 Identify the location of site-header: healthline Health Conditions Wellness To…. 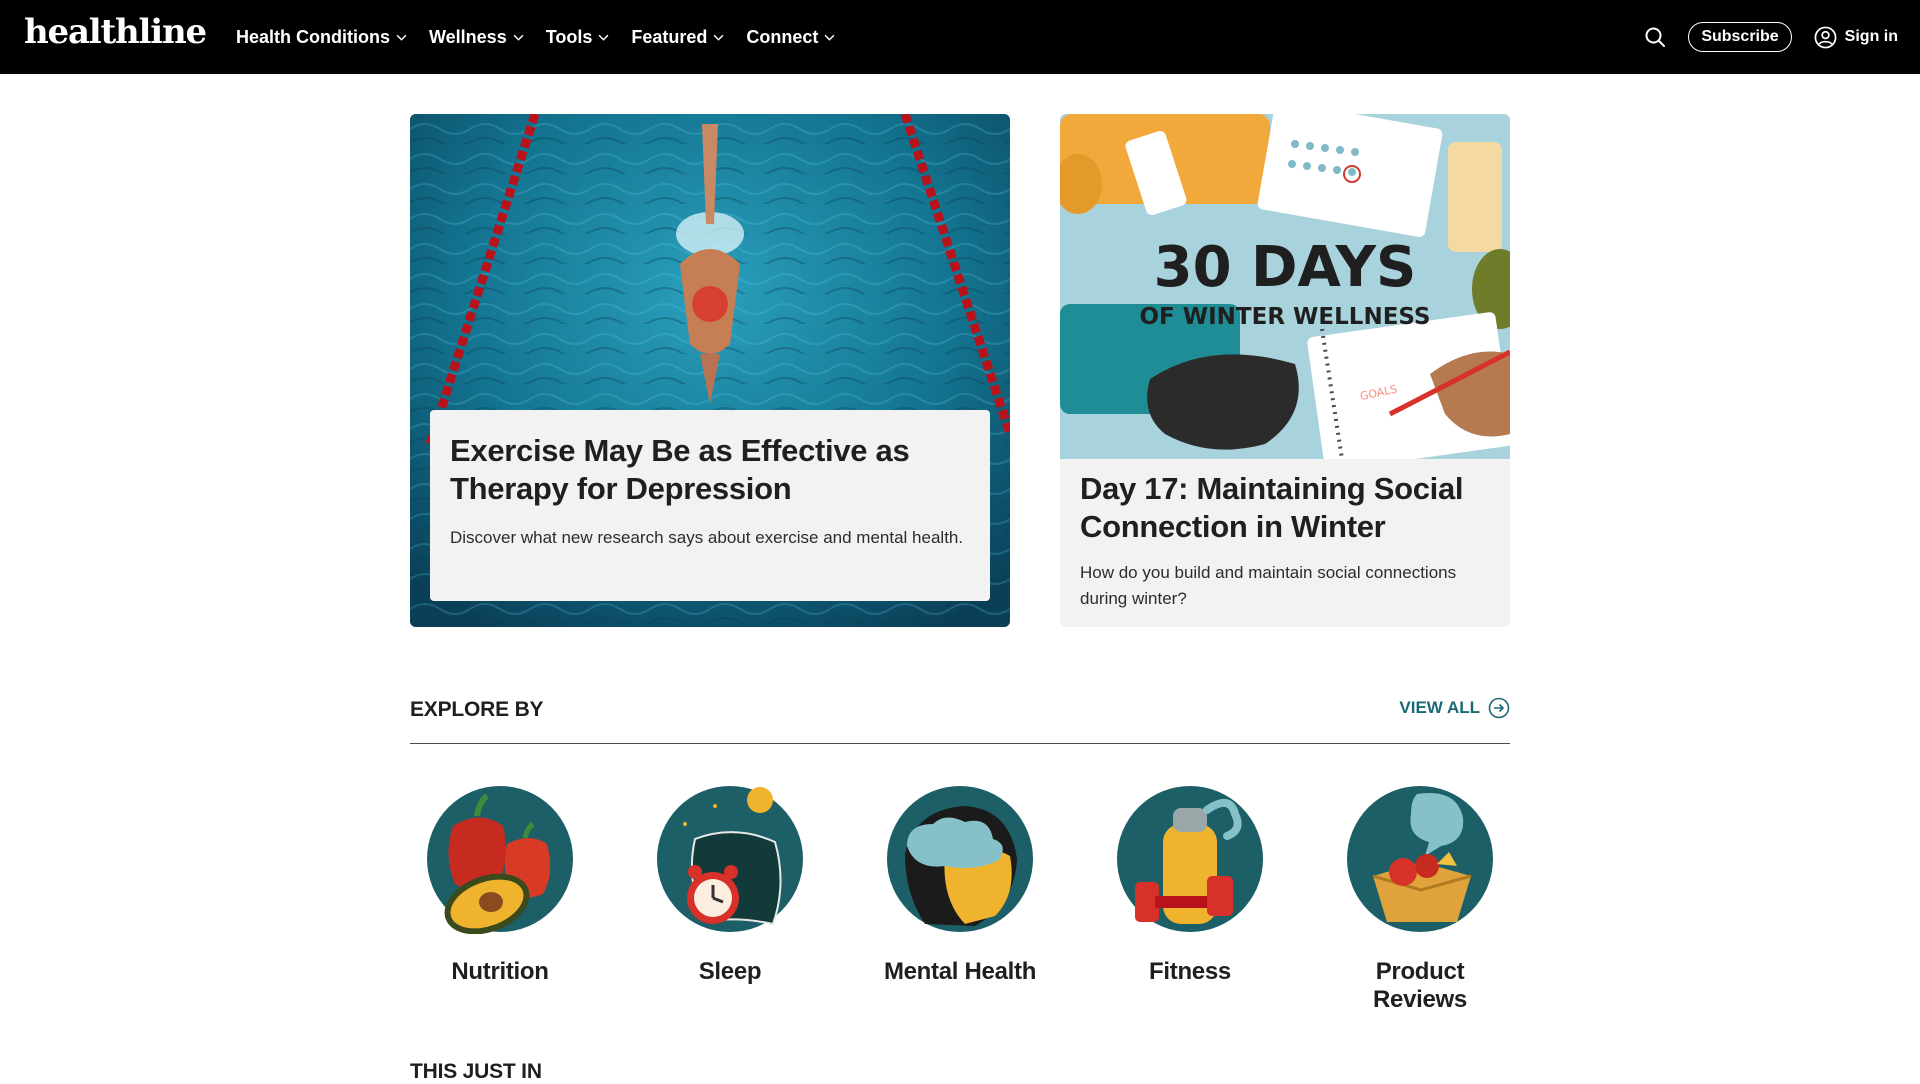
(960, 37).